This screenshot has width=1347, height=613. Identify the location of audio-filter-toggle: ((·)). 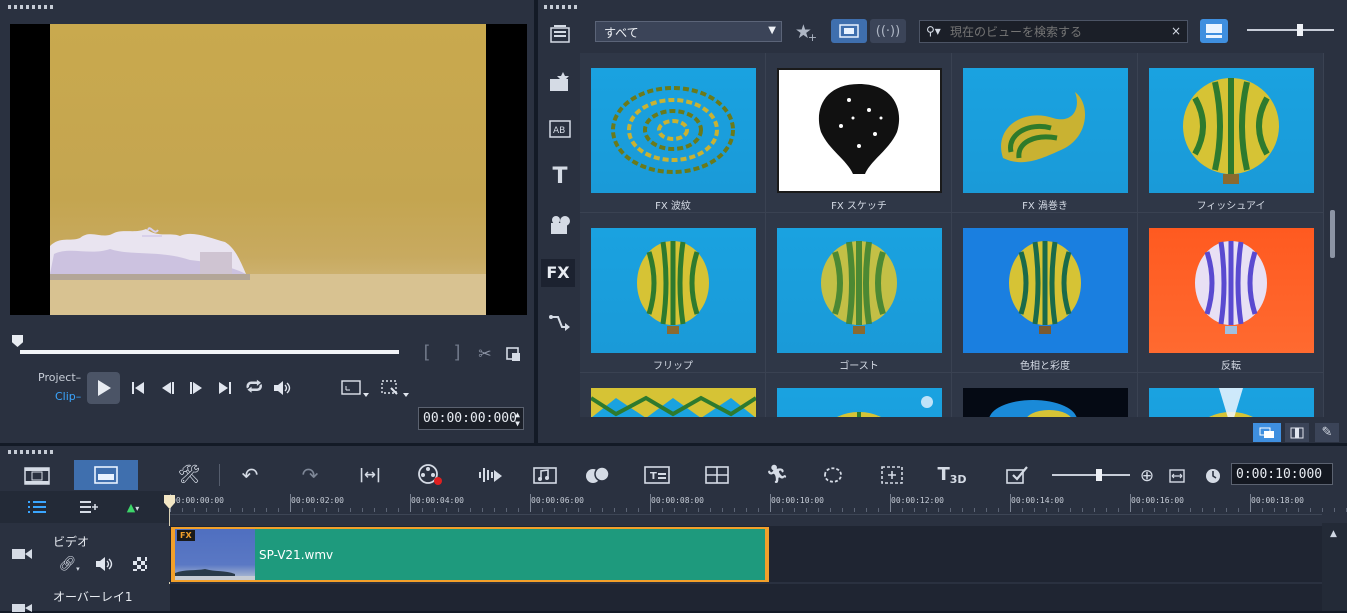
(888, 31).